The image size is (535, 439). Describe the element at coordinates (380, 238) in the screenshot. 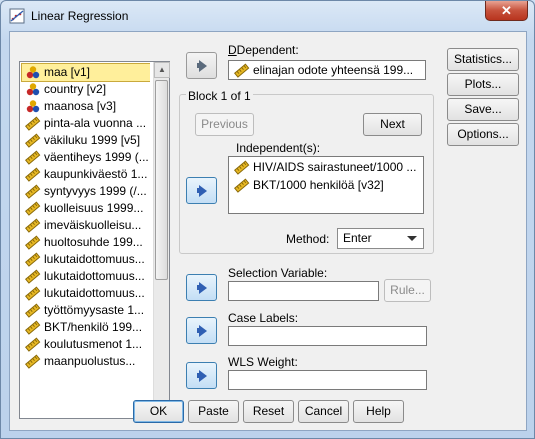

I see `method-select: Enter` at that location.